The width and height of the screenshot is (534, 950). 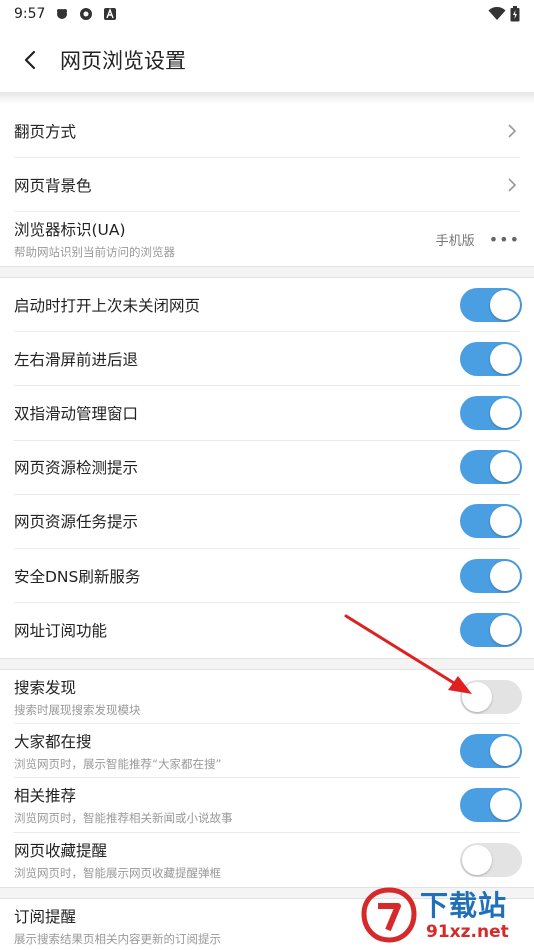 What do you see at coordinates (76, 522) in the screenshot?
I see `row-title: 网页资源任务提示` at bounding box center [76, 522].